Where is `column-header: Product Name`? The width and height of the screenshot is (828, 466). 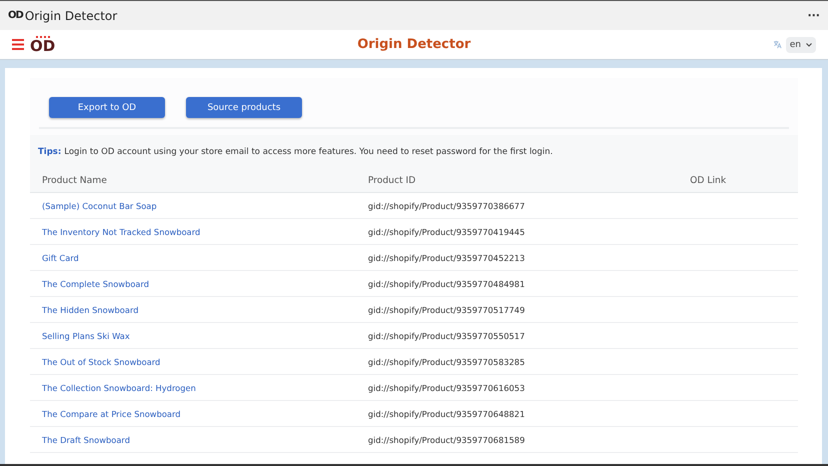
column-header: Product Name is located at coordinates (193, 180).